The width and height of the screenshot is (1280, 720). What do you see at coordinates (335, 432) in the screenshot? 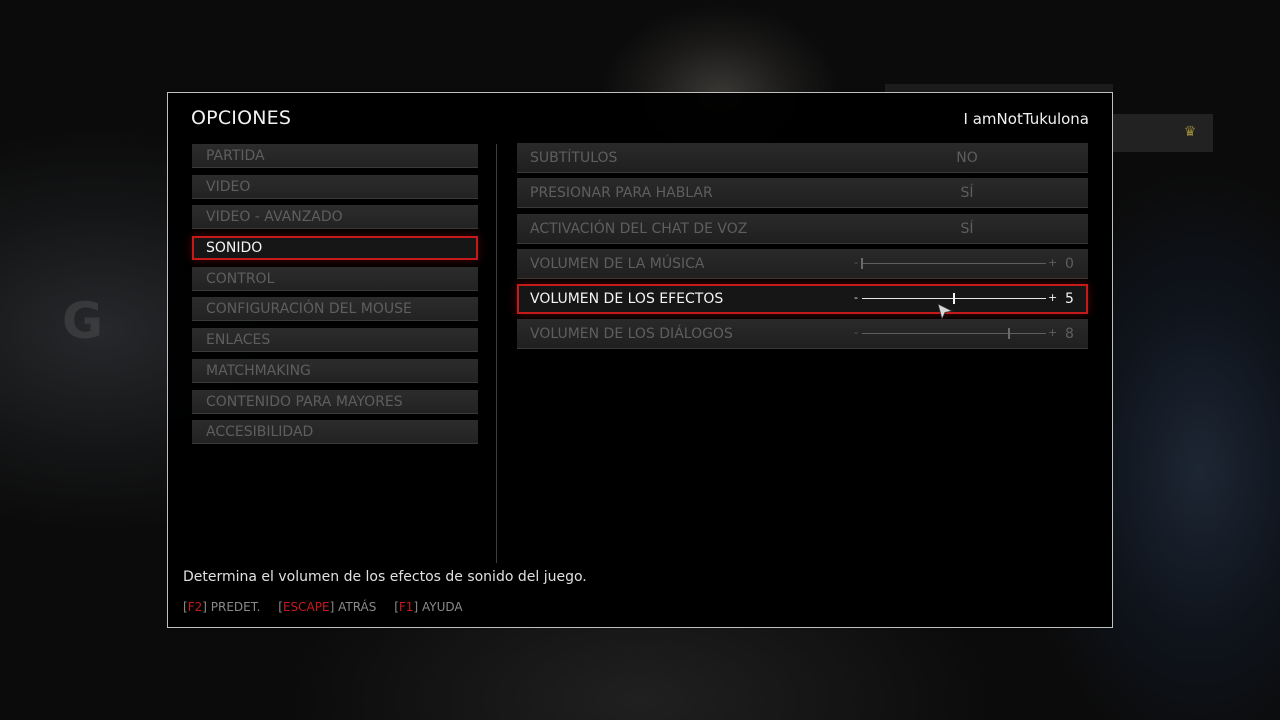
I see `sidebar-item-accesibilidad: ACCESIBILIDAD` at bounding box center [335, 432].